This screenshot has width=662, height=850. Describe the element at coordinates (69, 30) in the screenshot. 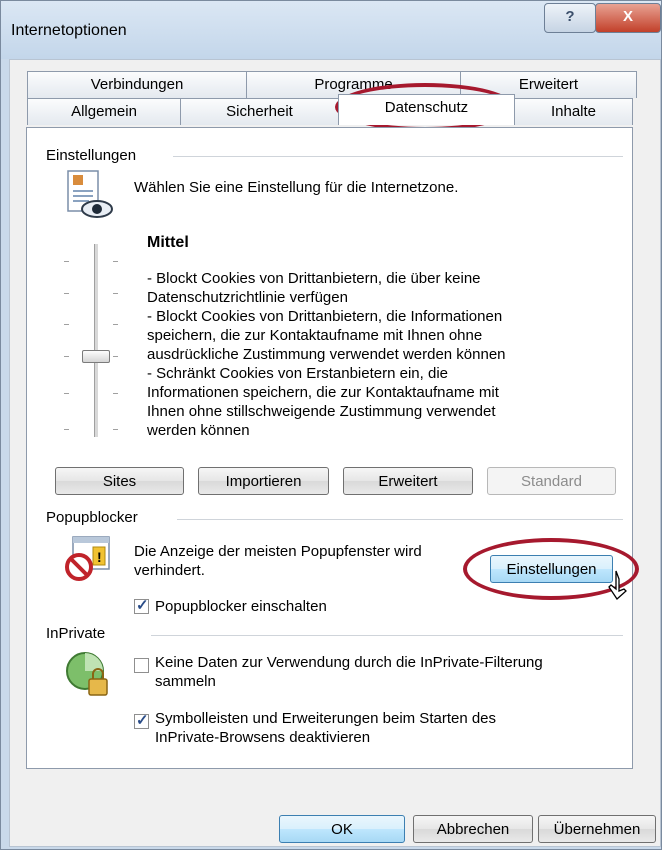

I see `window-title: Internetoptionen` at that location.